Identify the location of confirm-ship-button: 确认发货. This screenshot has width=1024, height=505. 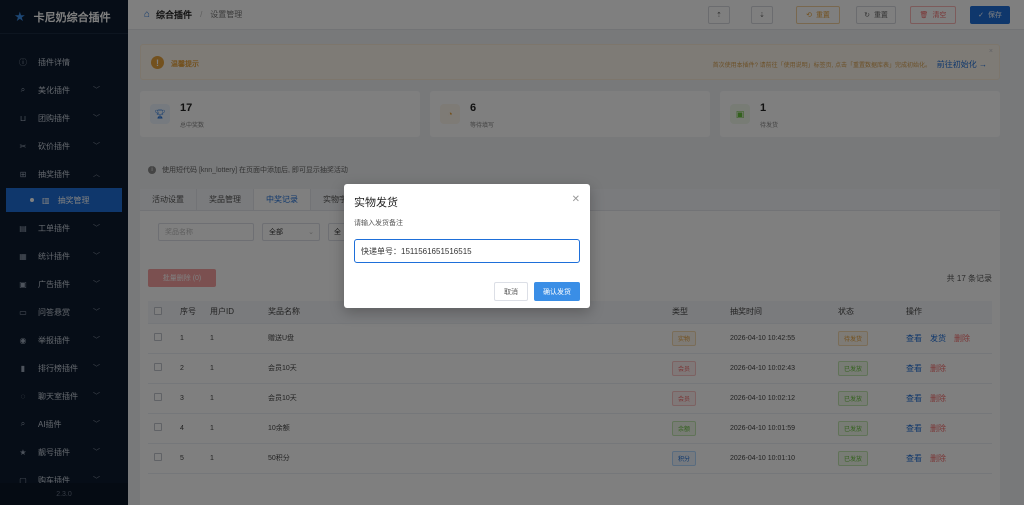
(557, 291).